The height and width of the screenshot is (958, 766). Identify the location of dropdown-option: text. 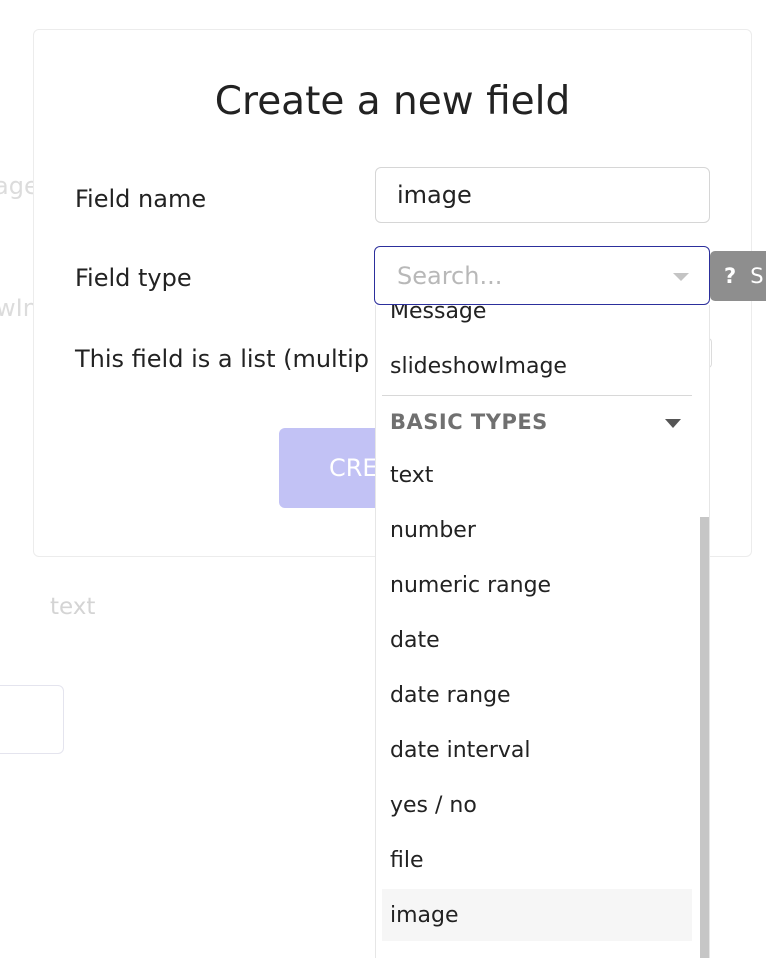
(411, 475).